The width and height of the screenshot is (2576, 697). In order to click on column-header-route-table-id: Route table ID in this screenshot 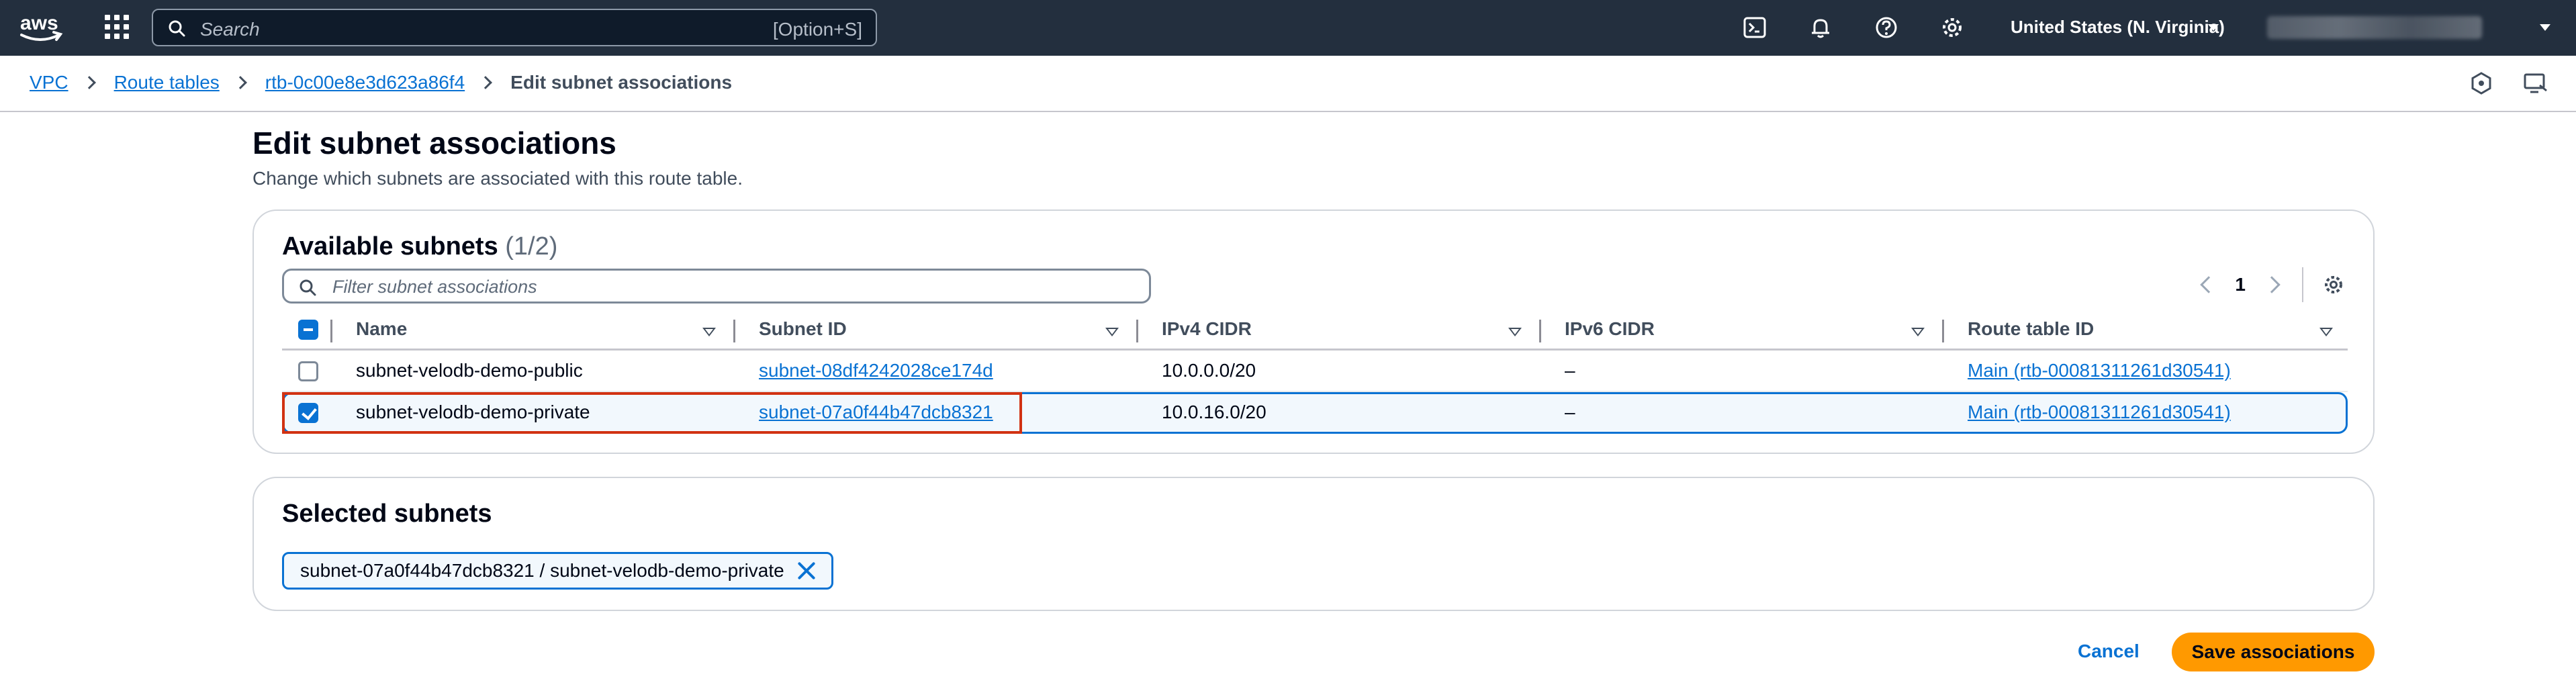, I will do `click(2031, 329)`.